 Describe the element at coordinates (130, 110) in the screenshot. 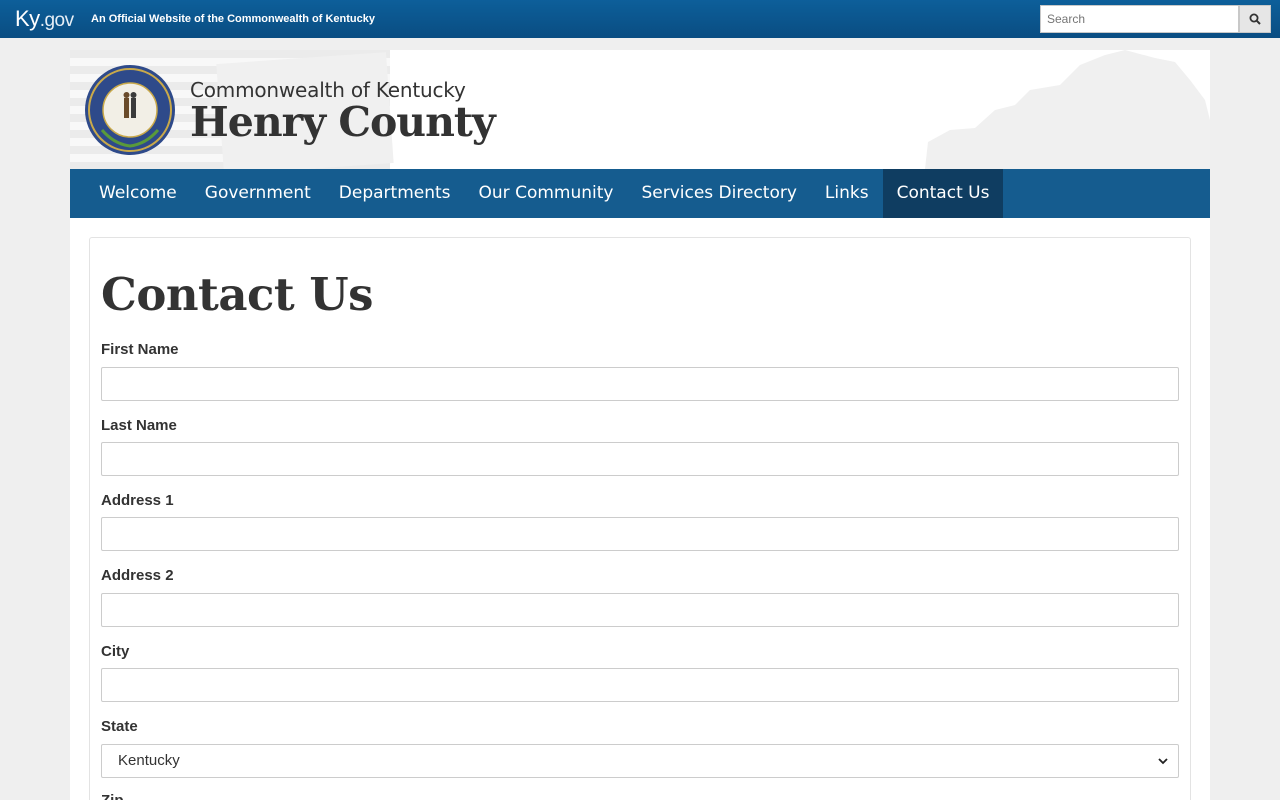

I see `kentucky-seal-icon` at that location.